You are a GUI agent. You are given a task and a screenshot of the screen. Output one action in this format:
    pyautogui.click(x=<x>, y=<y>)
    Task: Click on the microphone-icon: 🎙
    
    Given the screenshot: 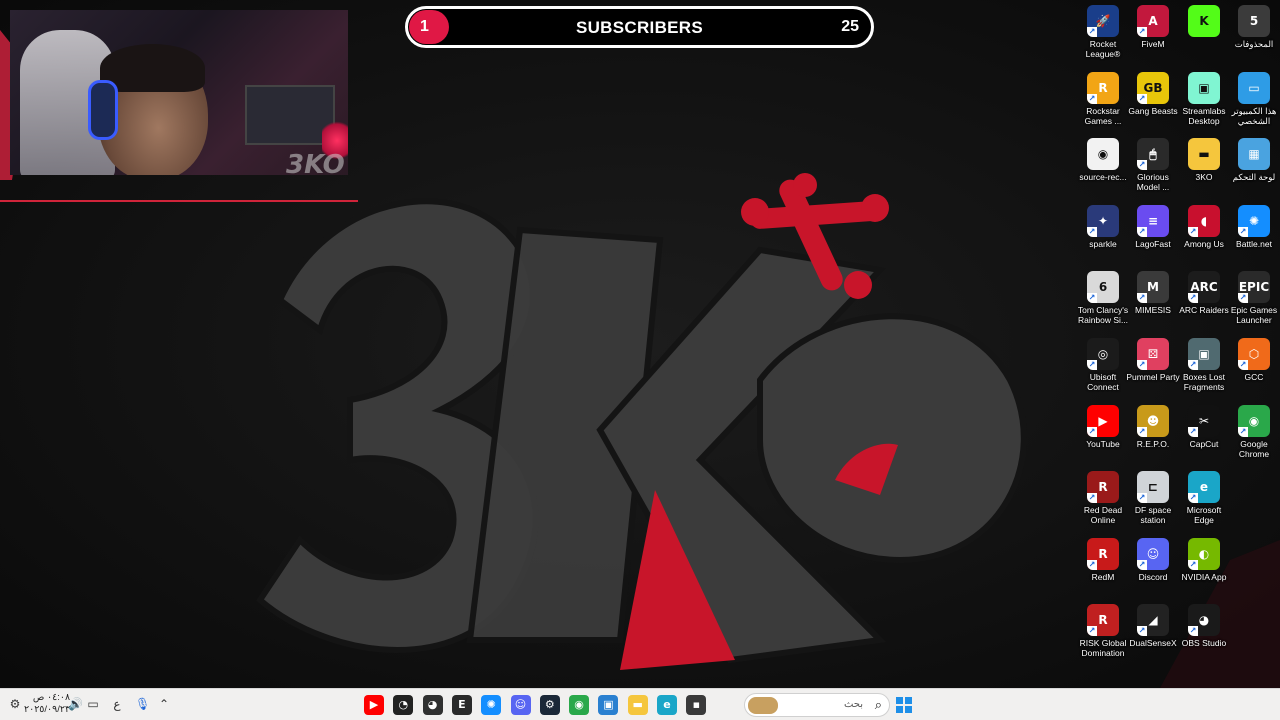 What is the action you would take?
    pyautogui.click(x=142, y=704)
    